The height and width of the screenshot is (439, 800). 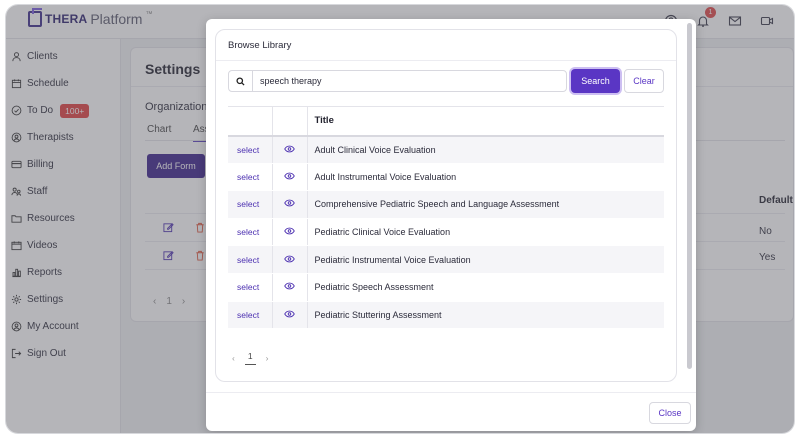 I want to click on table-row: select Pediatric Stuttering Assessment, so click(x=446, y=315).